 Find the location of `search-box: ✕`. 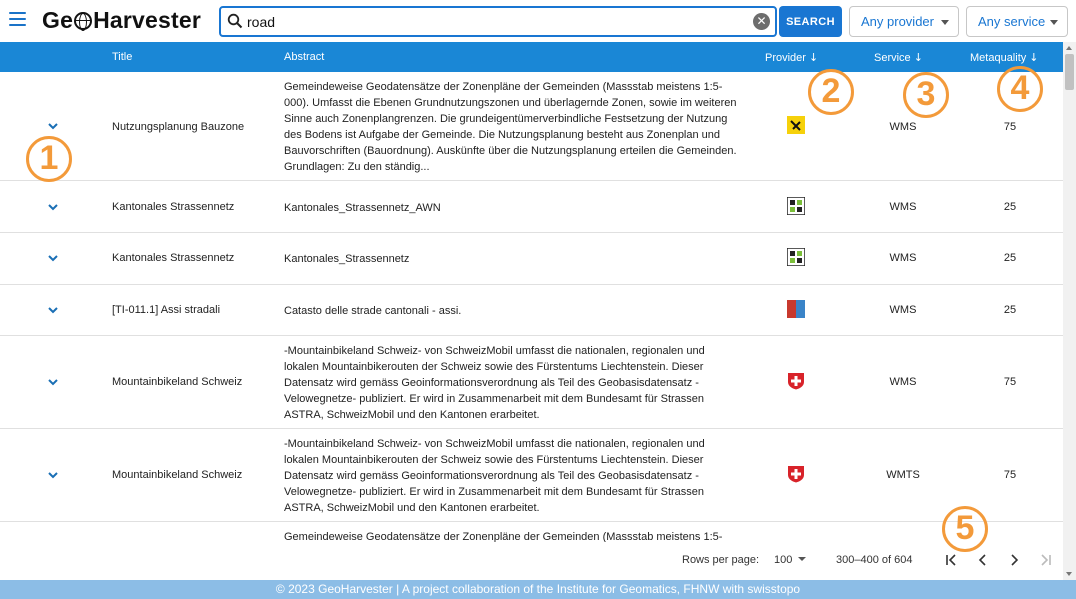

search-box: ✕ is located at coordinates (498, 21).